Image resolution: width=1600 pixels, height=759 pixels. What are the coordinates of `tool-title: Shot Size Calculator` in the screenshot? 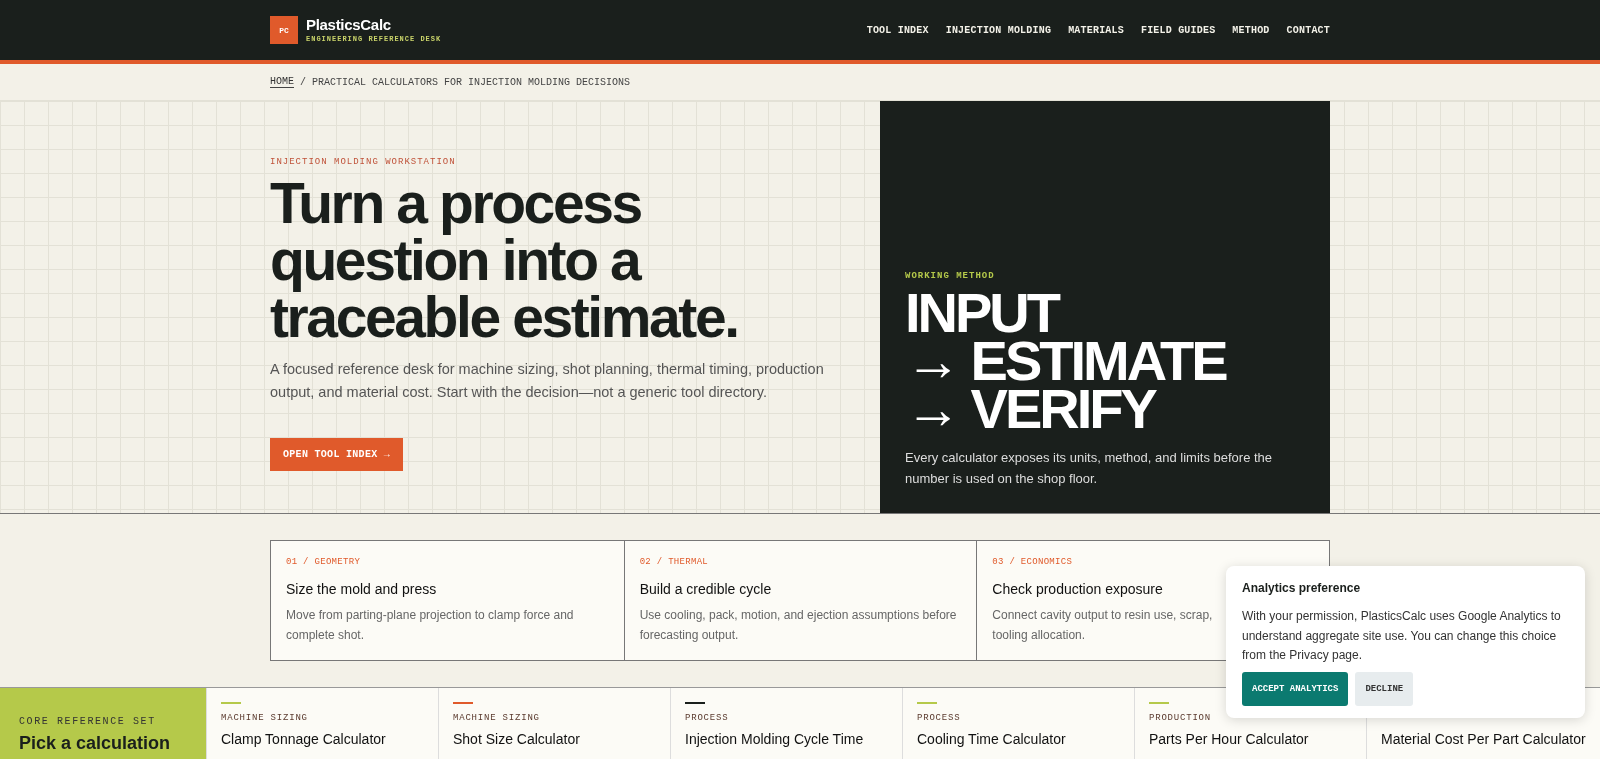 It's located at (516, 739).